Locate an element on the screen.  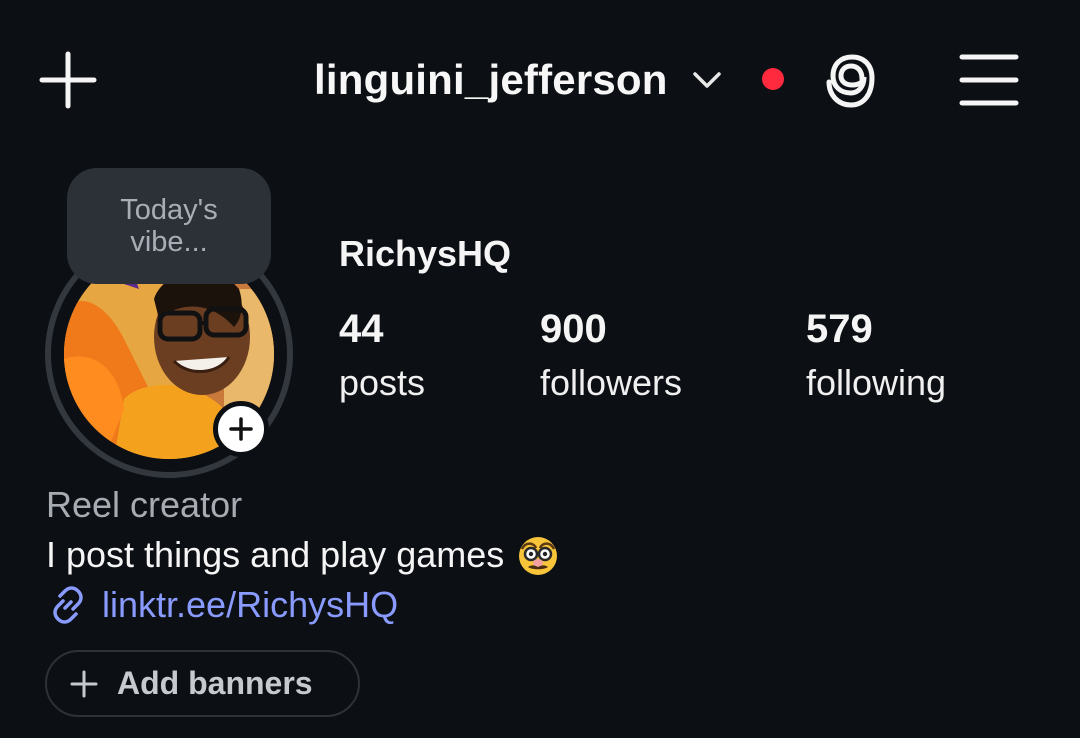
following-label: following is located at coordinates (876, 382).